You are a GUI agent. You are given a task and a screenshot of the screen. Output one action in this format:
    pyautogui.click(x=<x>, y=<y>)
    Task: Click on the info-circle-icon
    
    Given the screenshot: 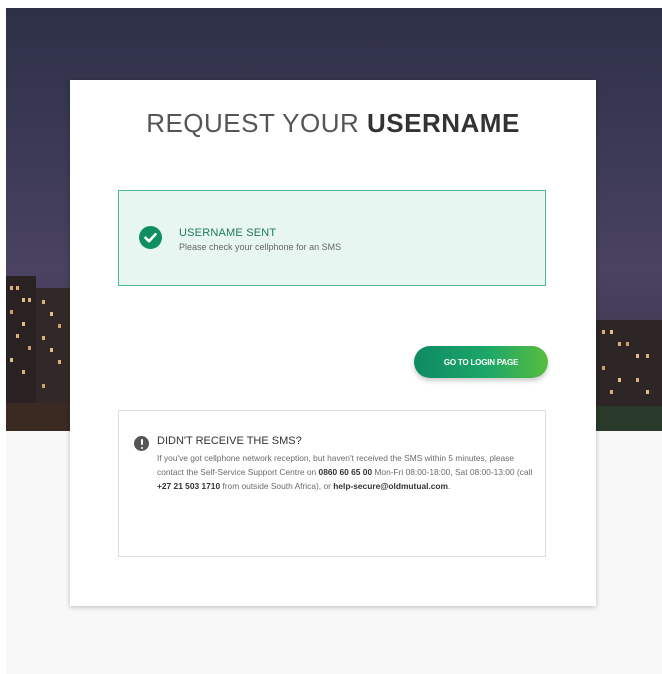 What is the action you would take?
    pyautogui.click(x=141, y=443)
    